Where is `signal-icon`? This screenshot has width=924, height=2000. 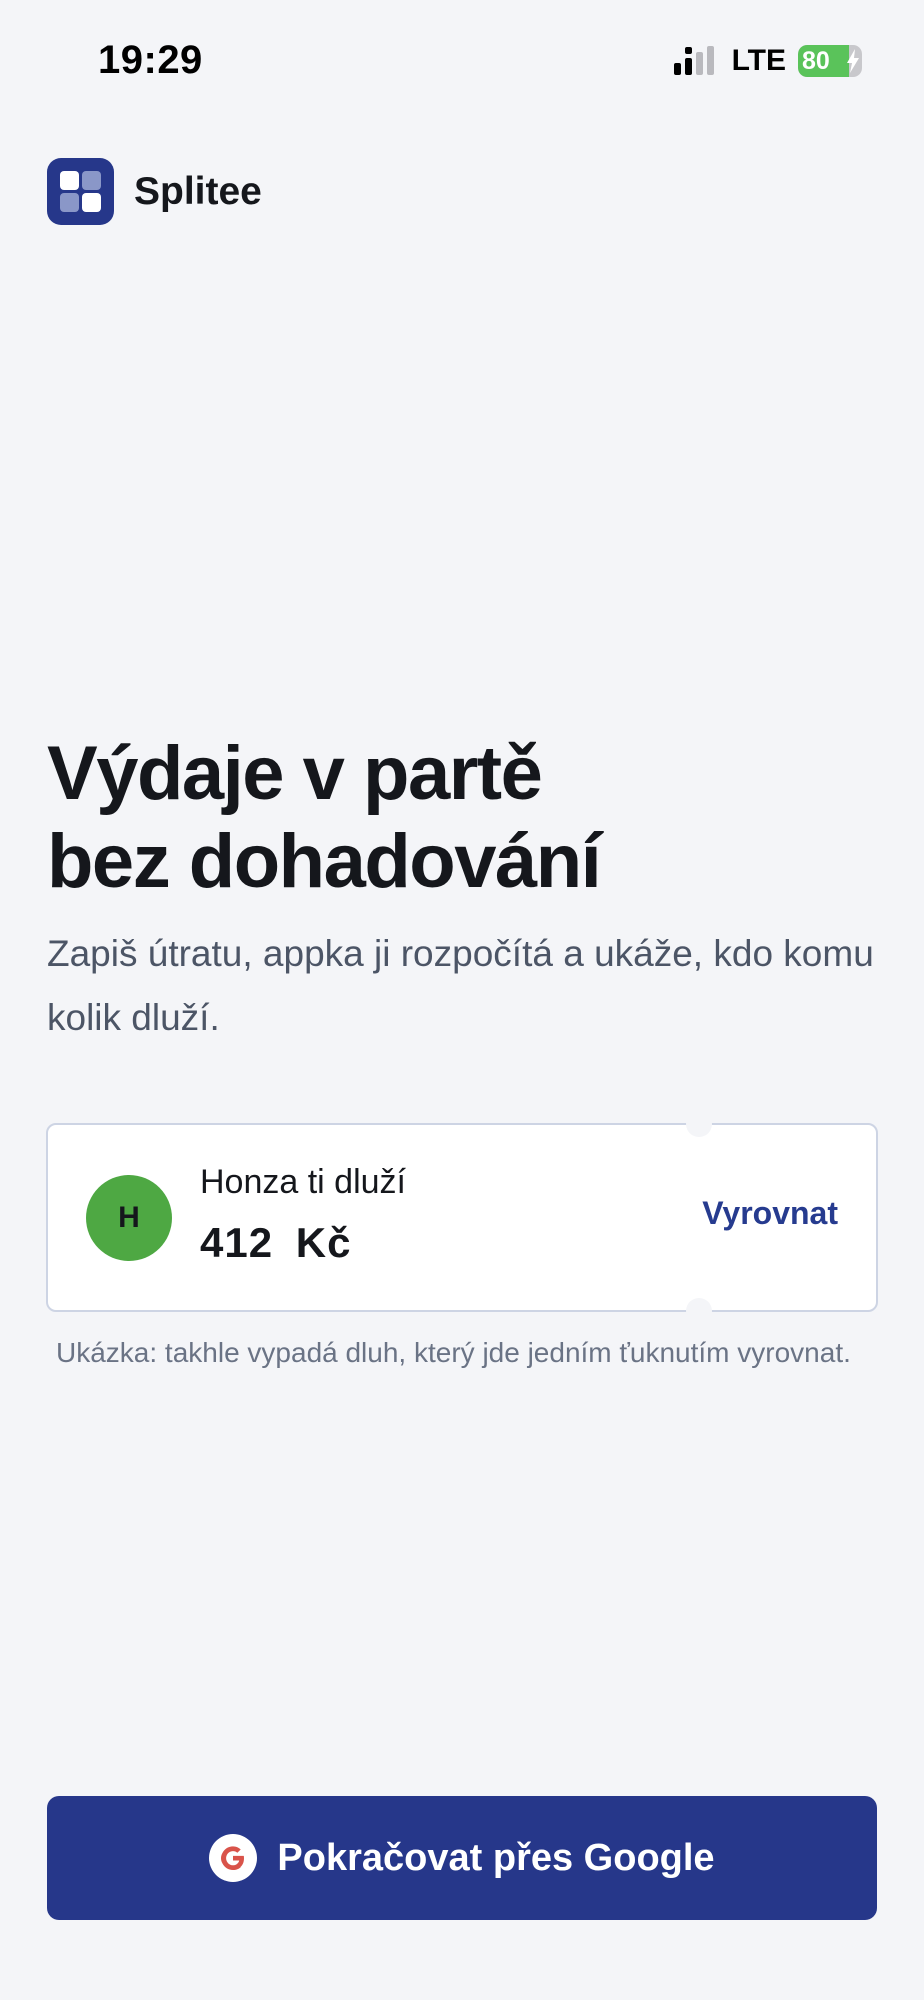
signal-icon is located at coordinates (693, 60).